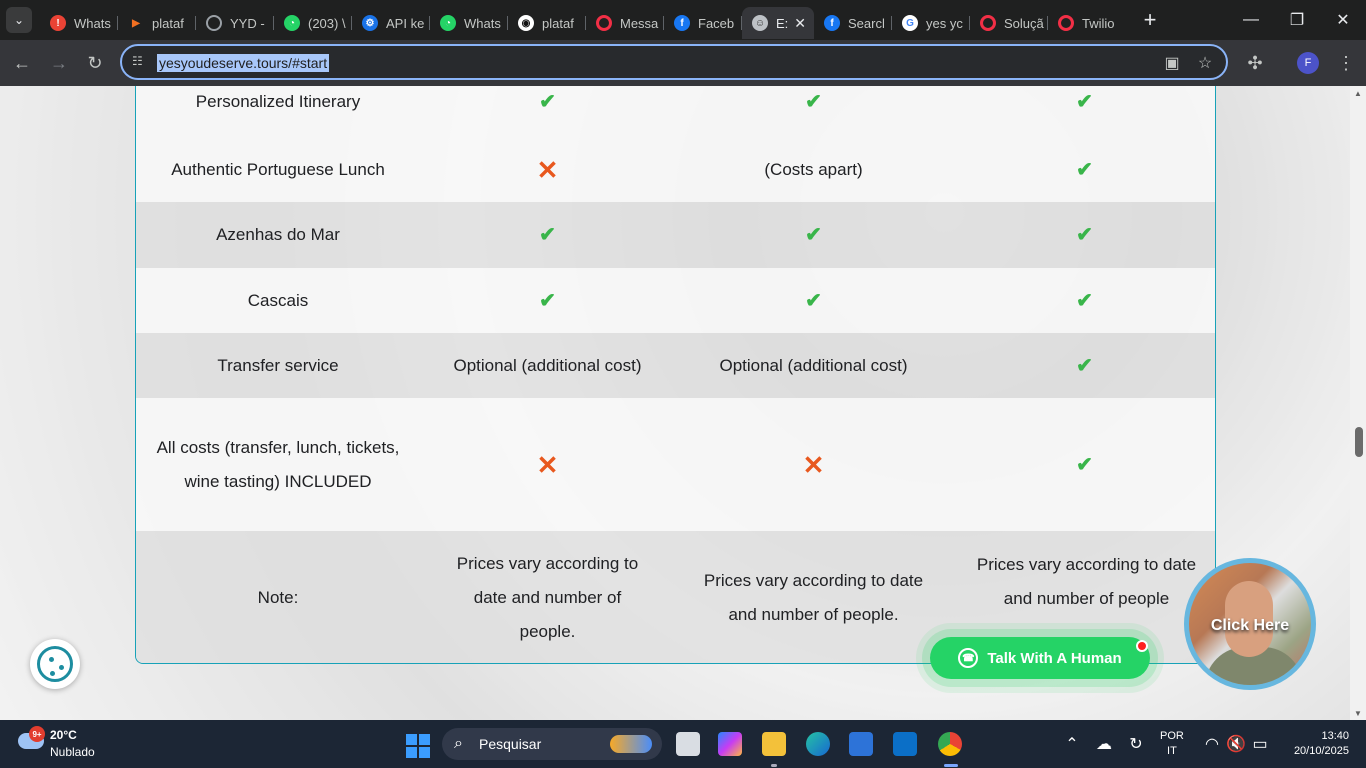 Image resolution: width=1366 pixels, height=768 pixels. What do you see at coordinates (1346, 63) in the screenshot?
I see `browser-menu-button: ⋮` at bounding box center [1346, 63].